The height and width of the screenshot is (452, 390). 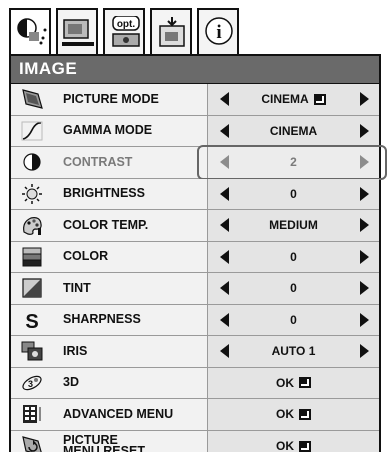 I want to click on row-label: BRIGHTNESS, so click(x=104, y=193).